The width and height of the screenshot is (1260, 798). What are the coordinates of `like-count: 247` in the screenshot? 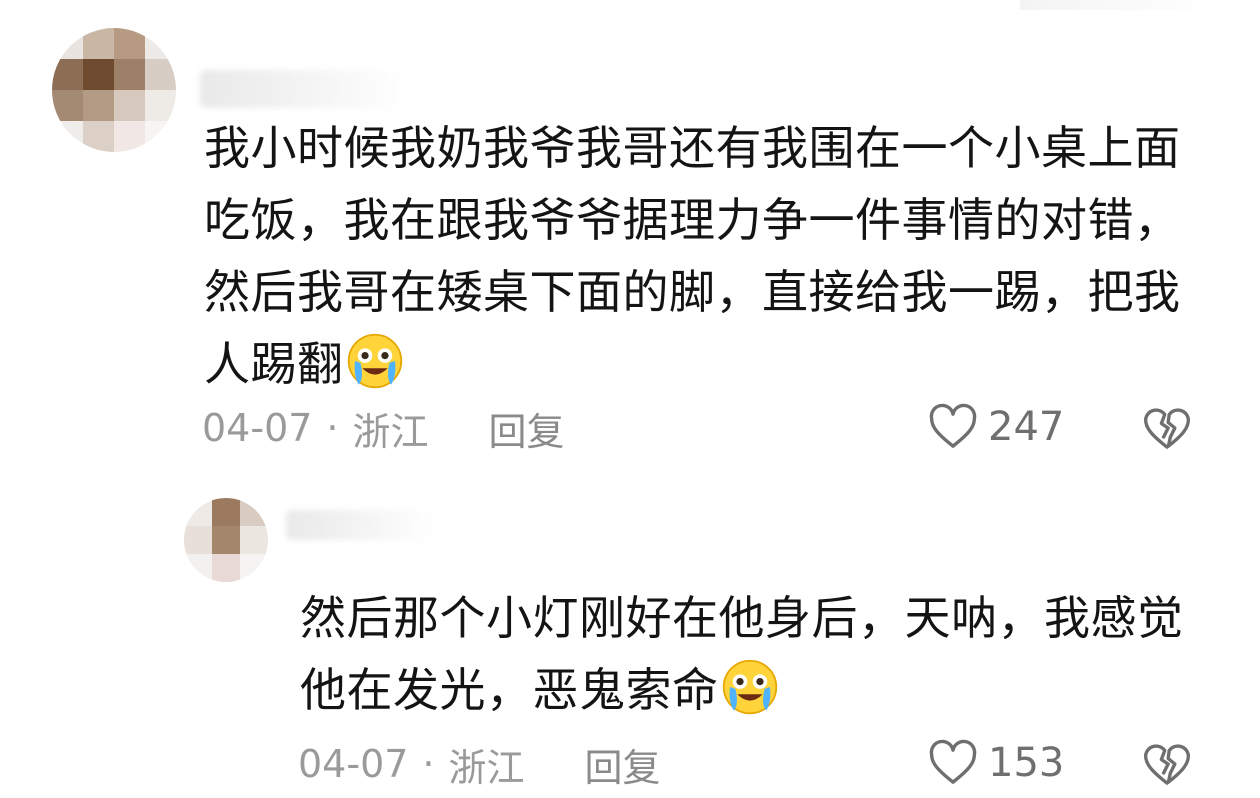 It's located at (1026, 427).